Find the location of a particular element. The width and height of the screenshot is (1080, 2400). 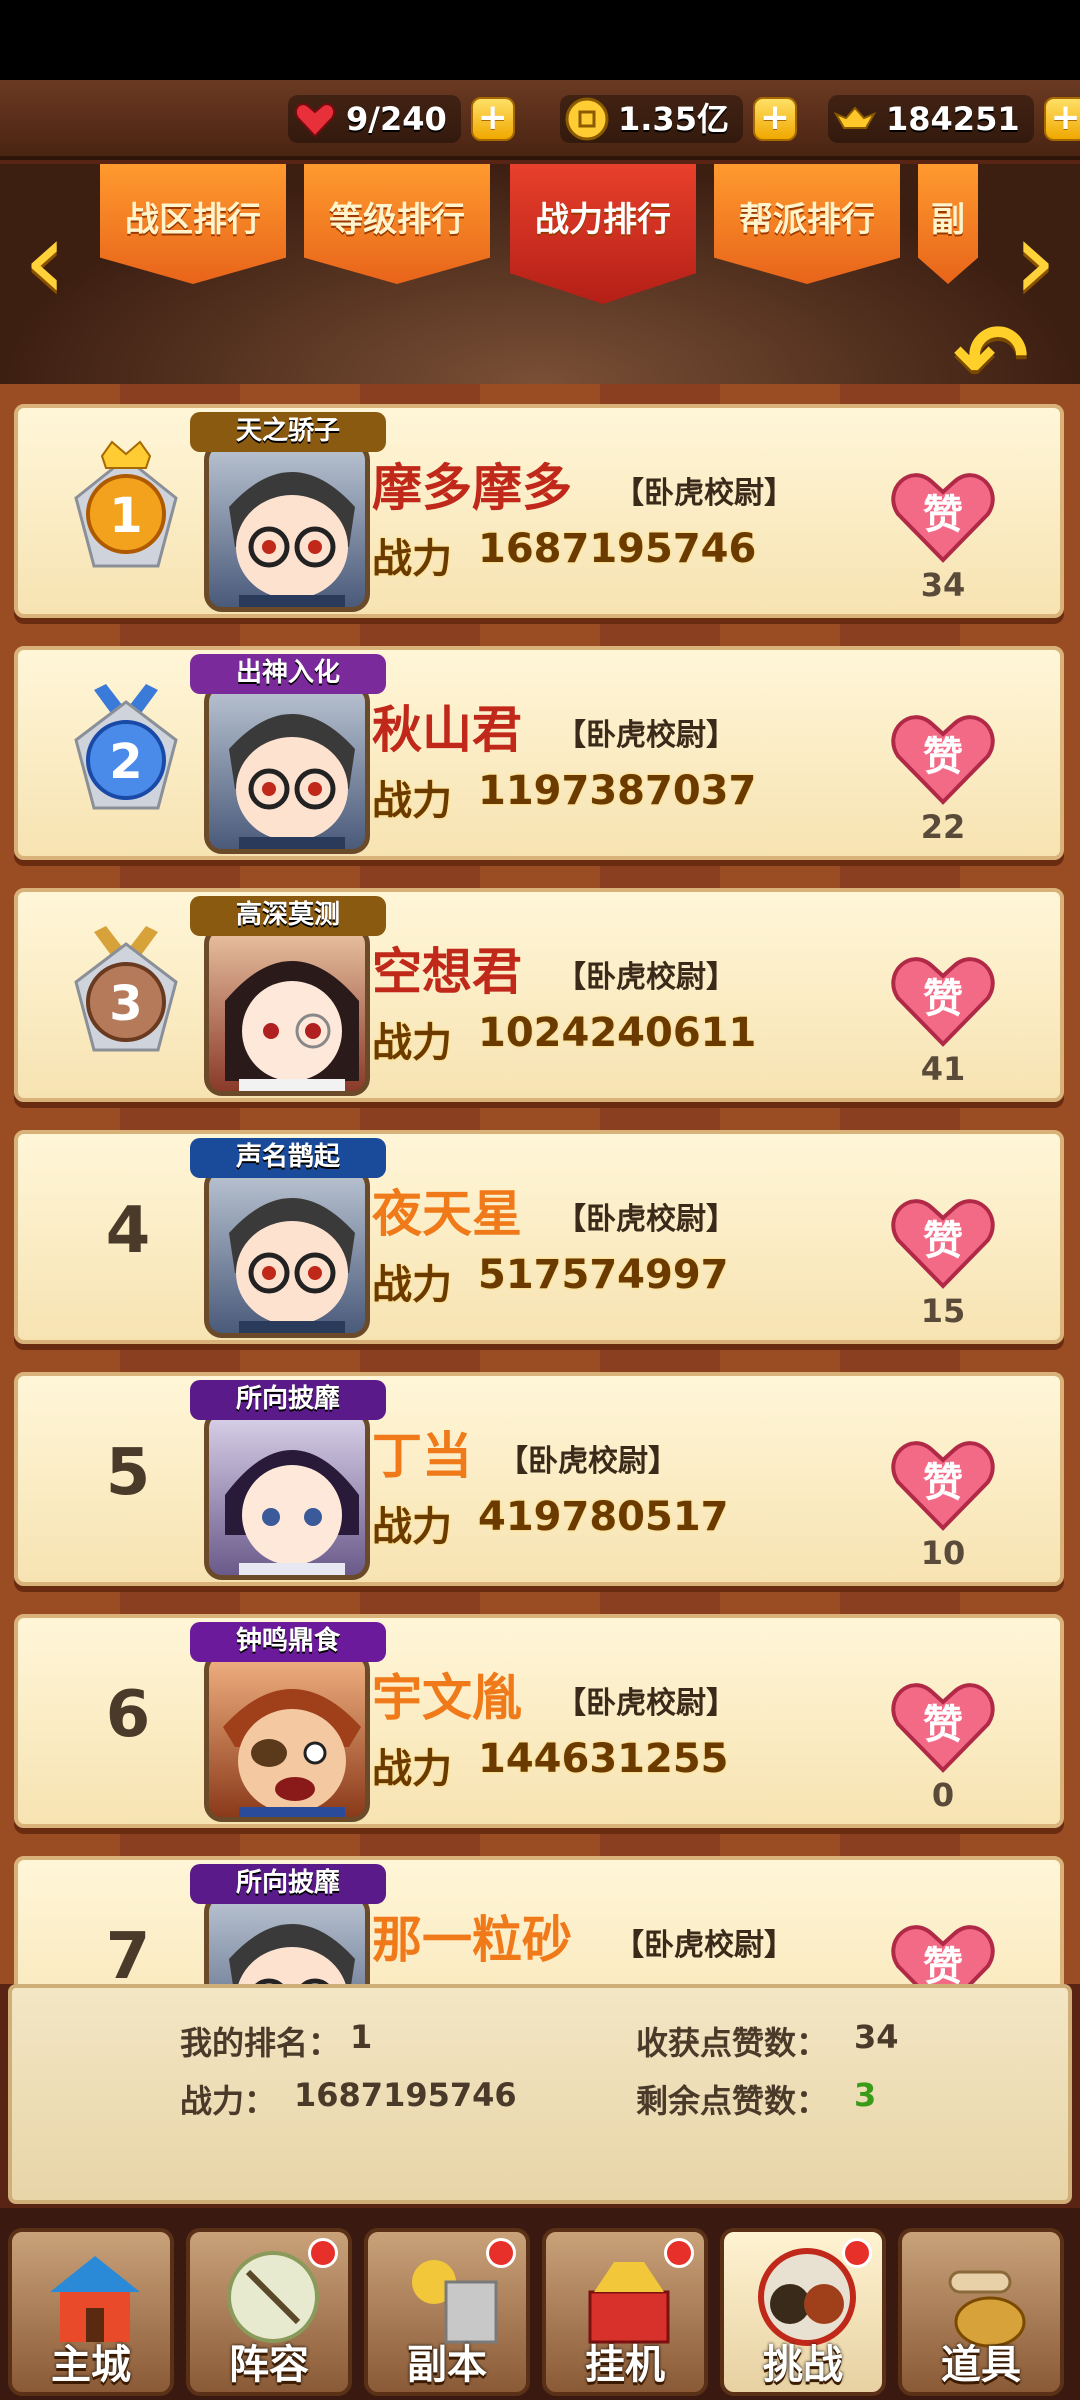

add-coin-button: + is located at coordinates (774, 119).